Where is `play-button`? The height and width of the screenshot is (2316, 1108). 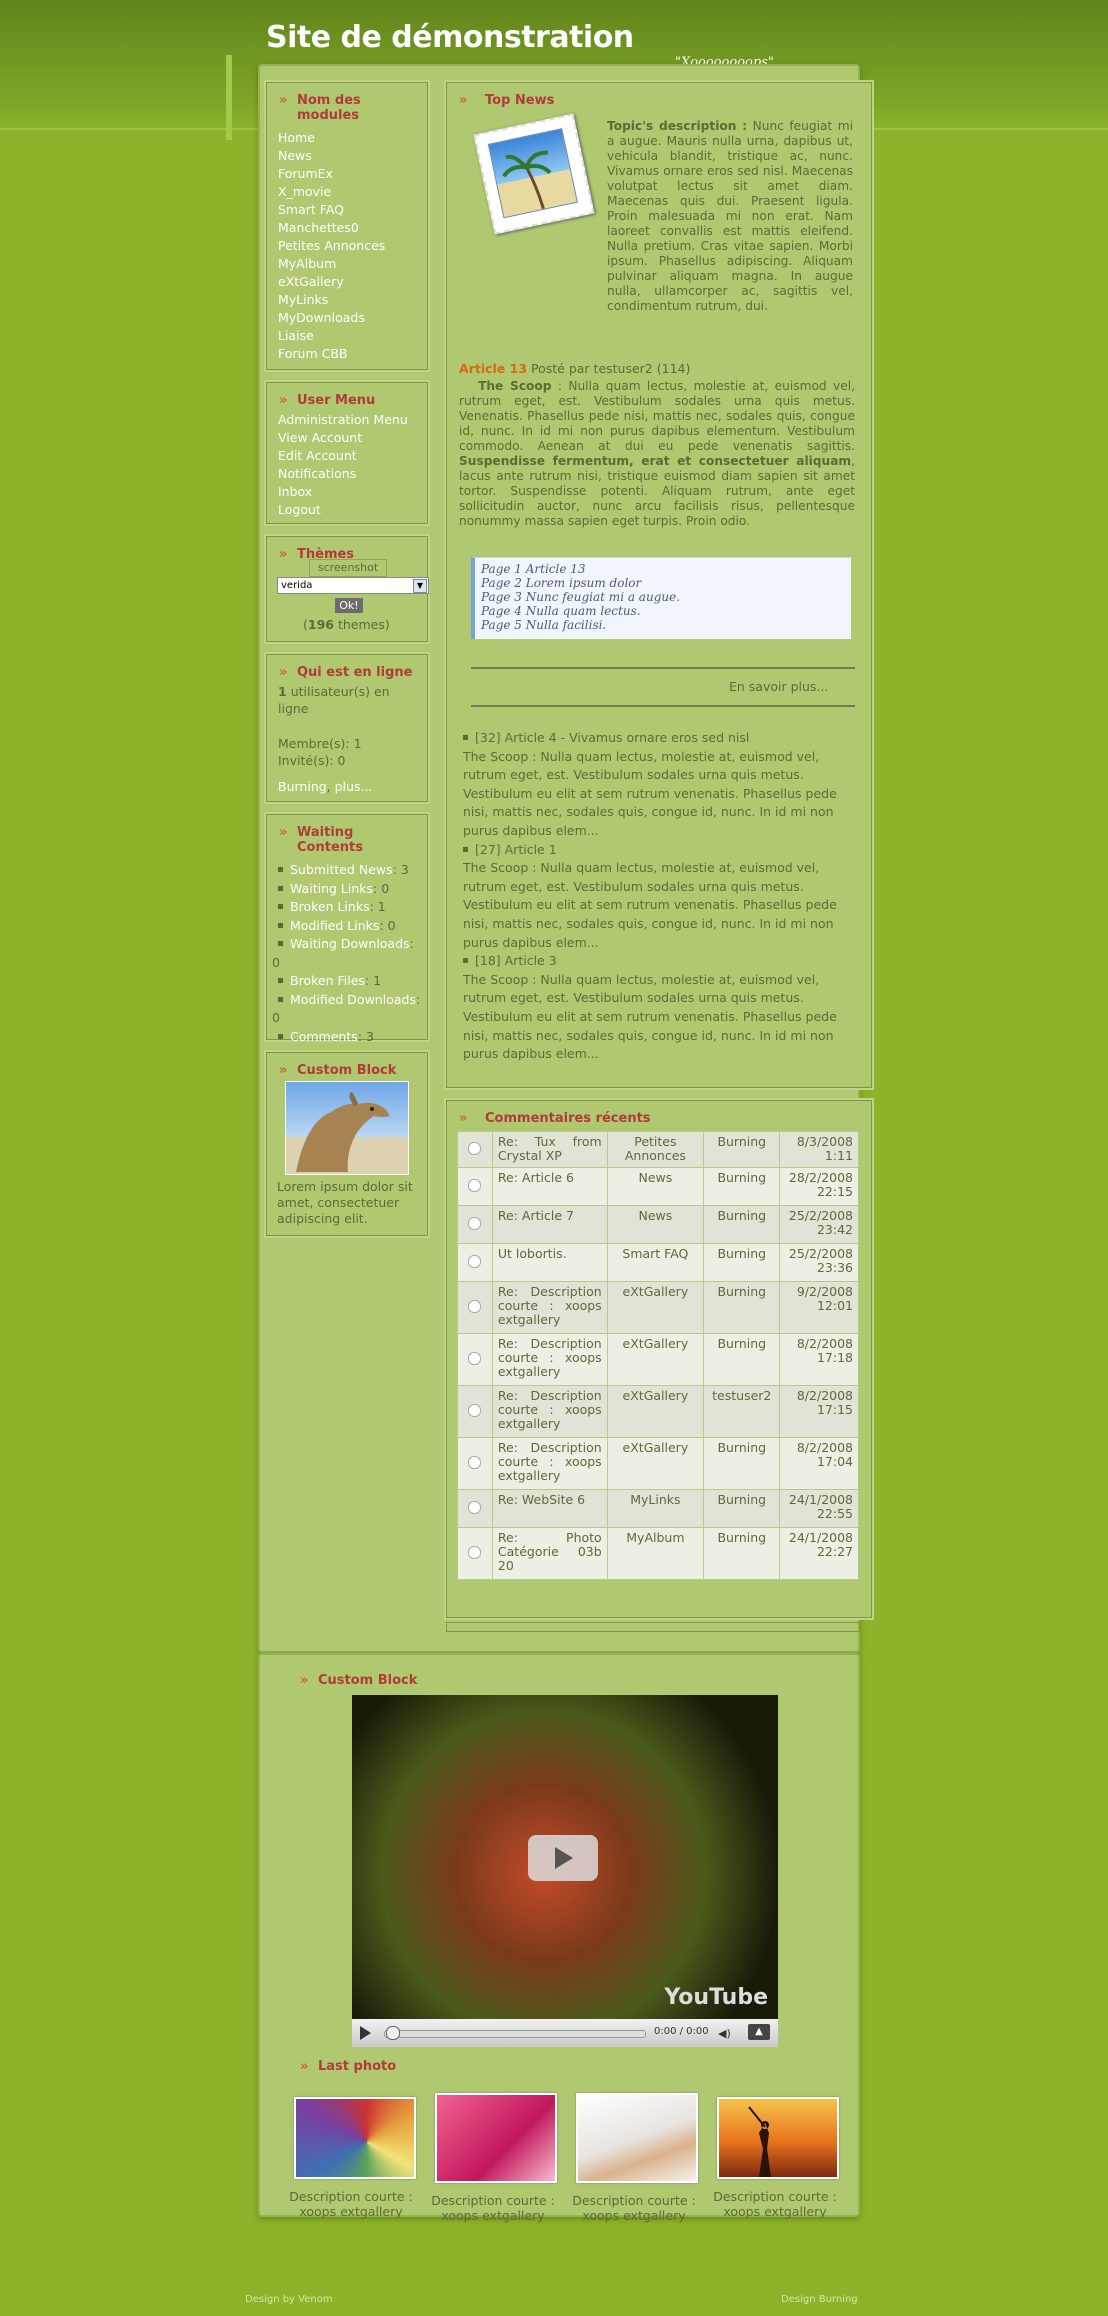
play-button is located at coordinates (365, 2033).